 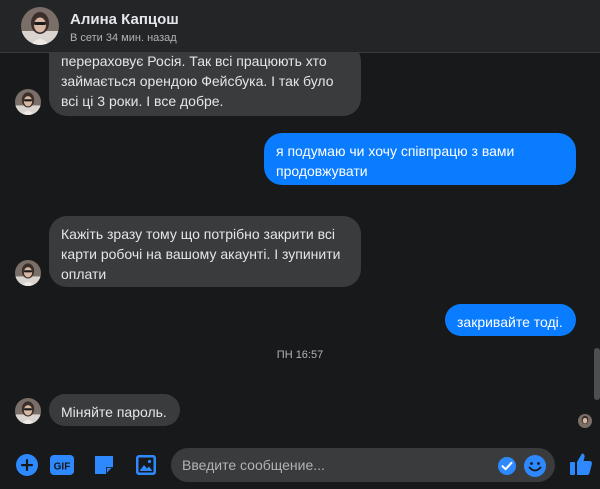 I want to click on message-bubble-incoming: Міняйте пароль., so click(x=114, y=410).